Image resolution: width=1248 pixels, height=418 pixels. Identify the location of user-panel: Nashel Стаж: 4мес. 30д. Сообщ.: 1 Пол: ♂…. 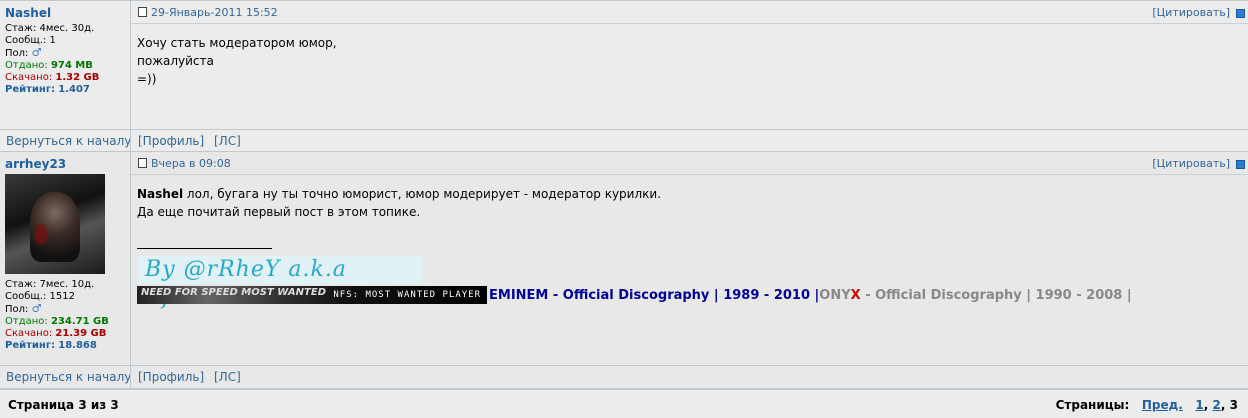
(65, 65).